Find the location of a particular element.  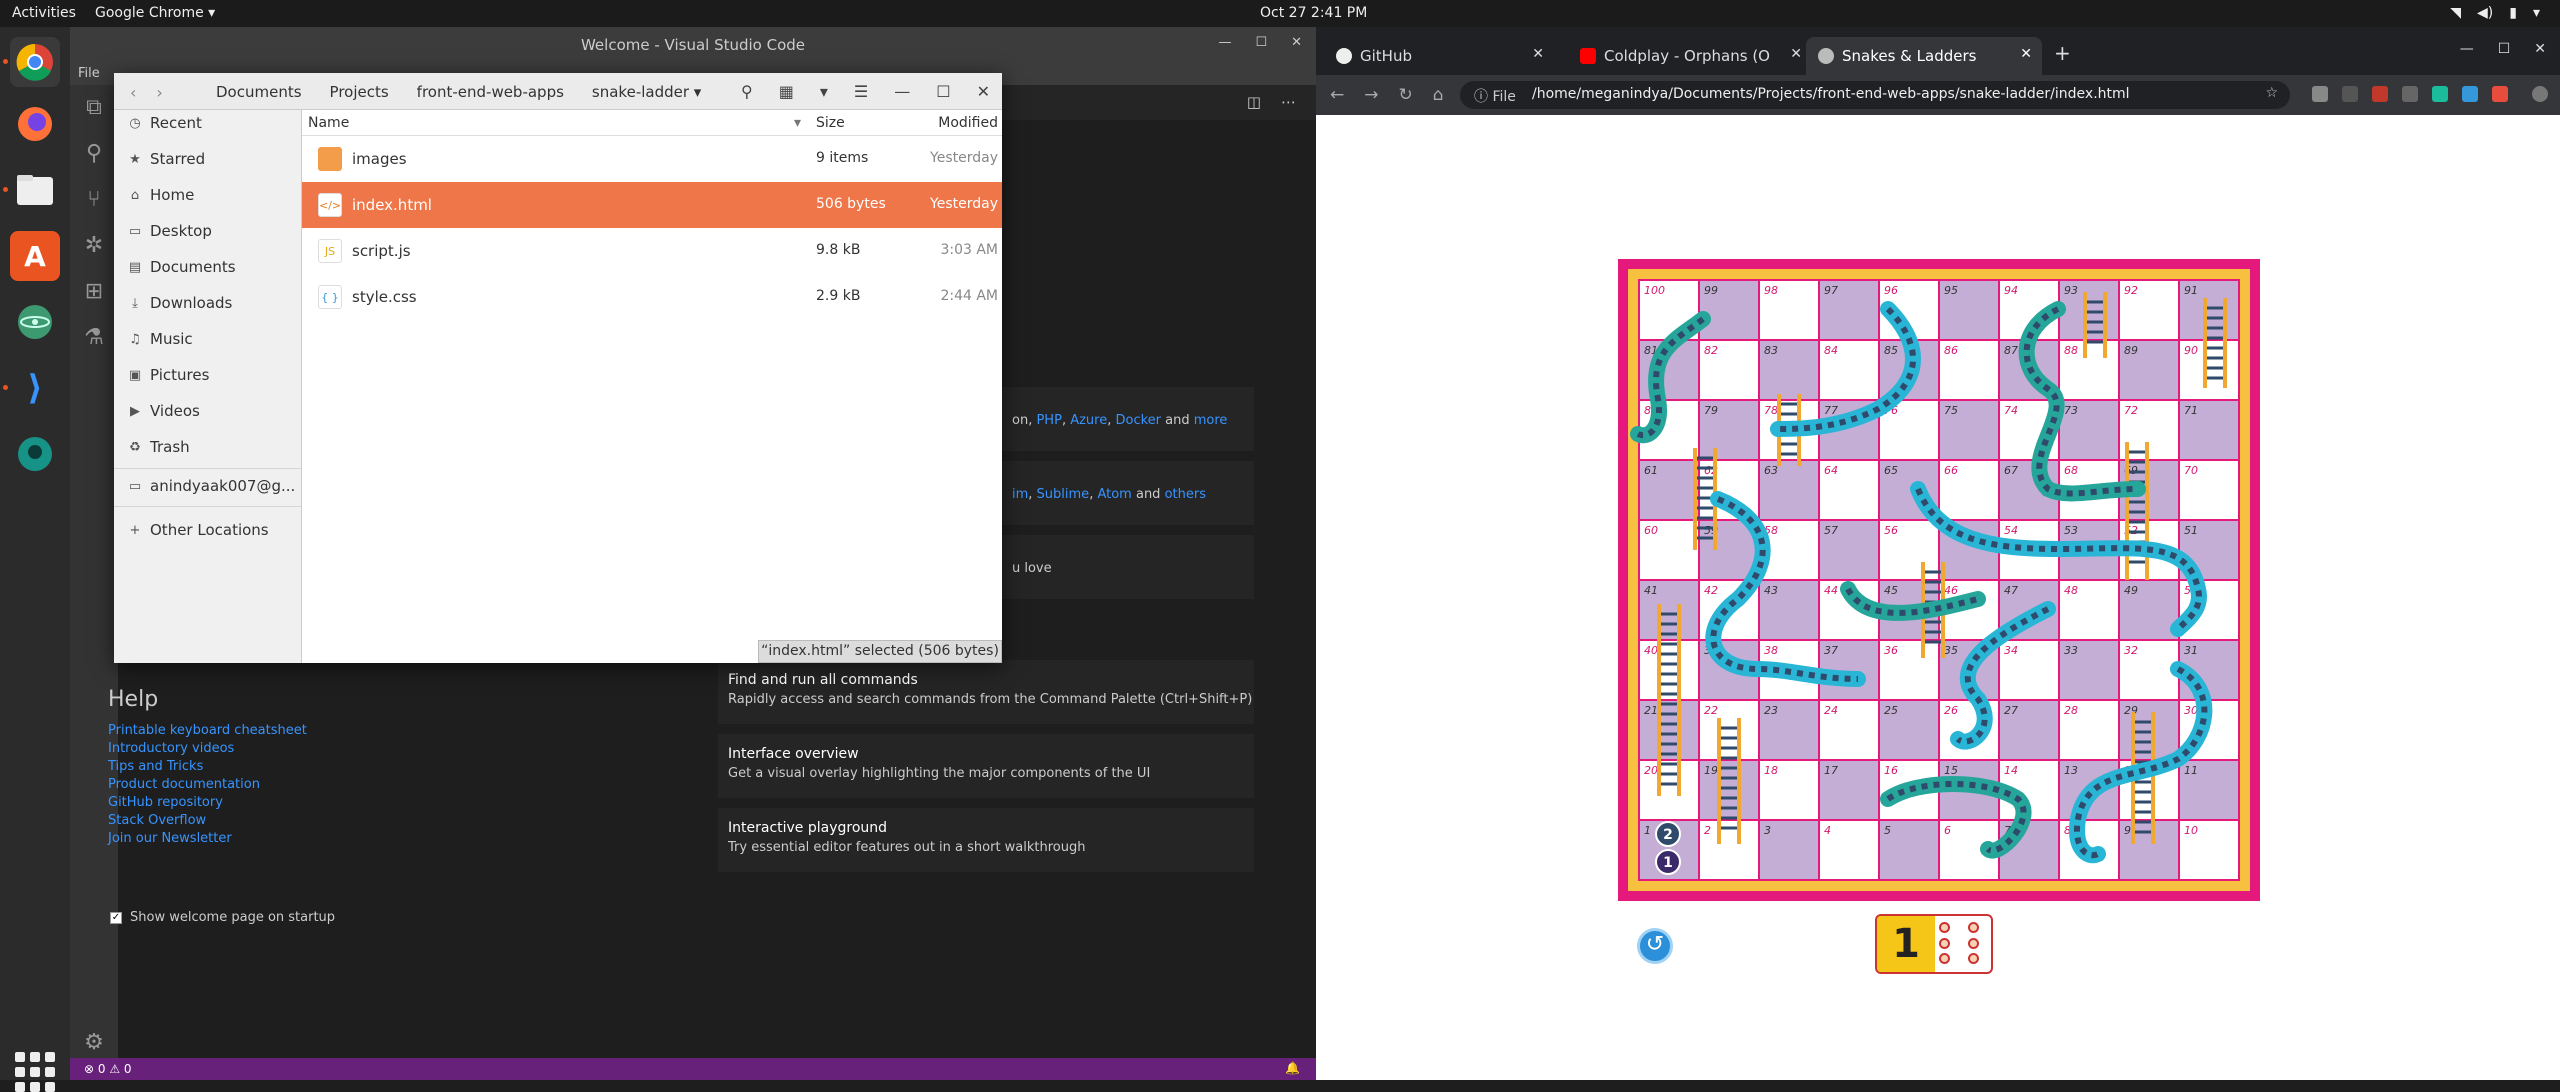

menu-icon: ☰ is located at coordinates (861, 91).